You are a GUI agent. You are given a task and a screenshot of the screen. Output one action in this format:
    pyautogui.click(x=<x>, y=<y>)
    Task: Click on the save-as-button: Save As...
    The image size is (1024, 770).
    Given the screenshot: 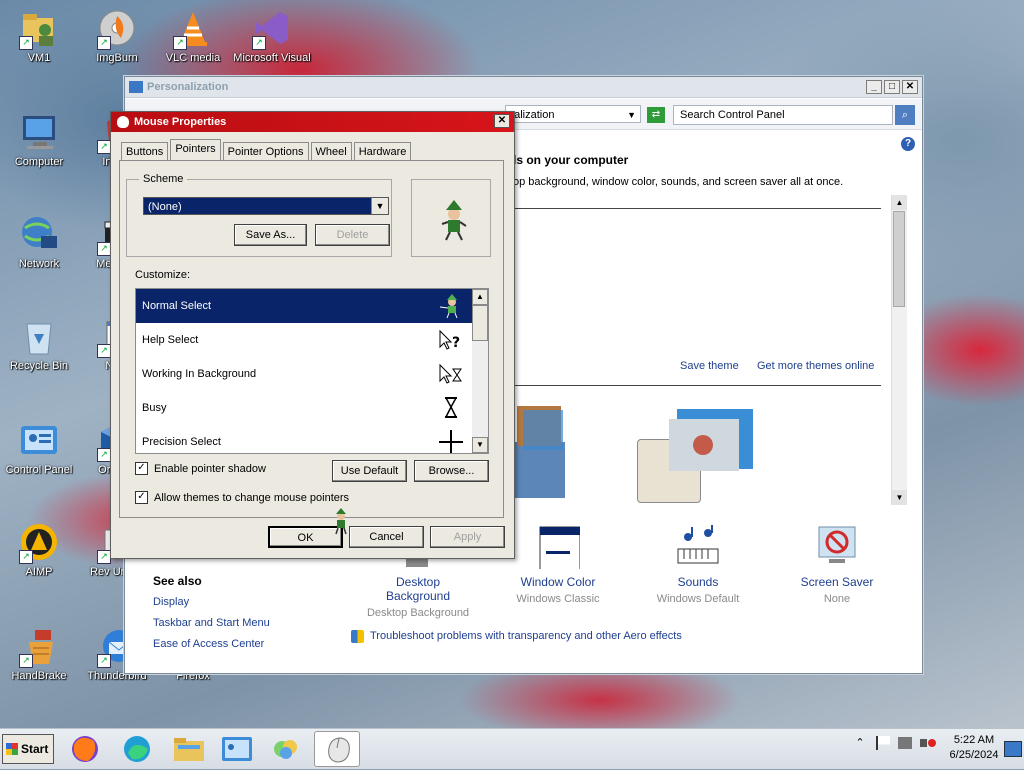 What is the action you would take?
    pyautogui.click(x=270, y=235)
    